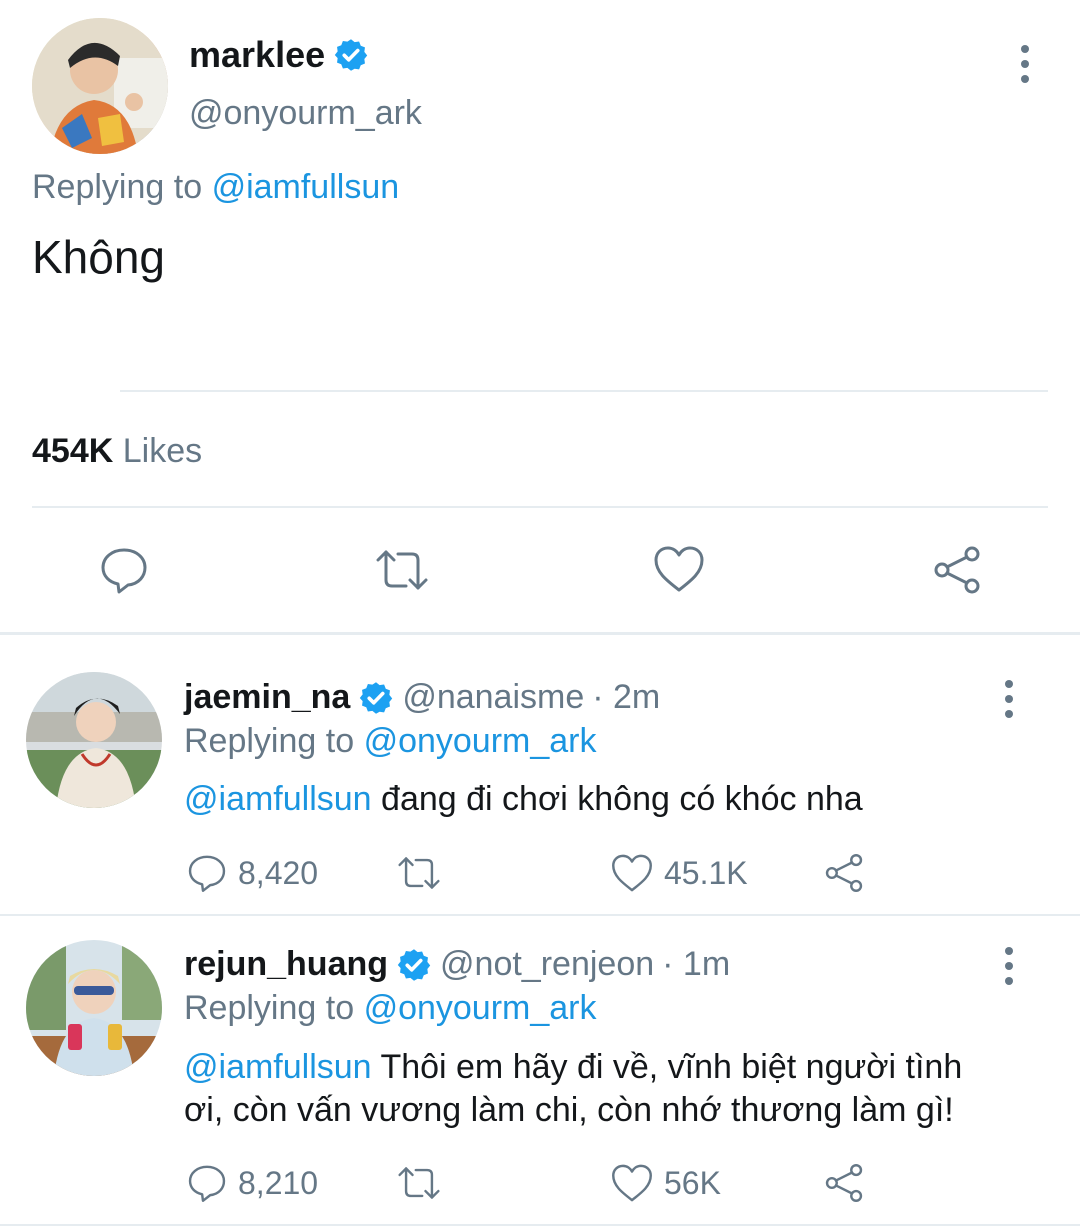 Image resolution: width=1080 pixels, height=1231 pixels. What do you see at coordinates (73, 451) in the screenshot?
I see `likes-count: 454K` at bounding box center [73, 451].